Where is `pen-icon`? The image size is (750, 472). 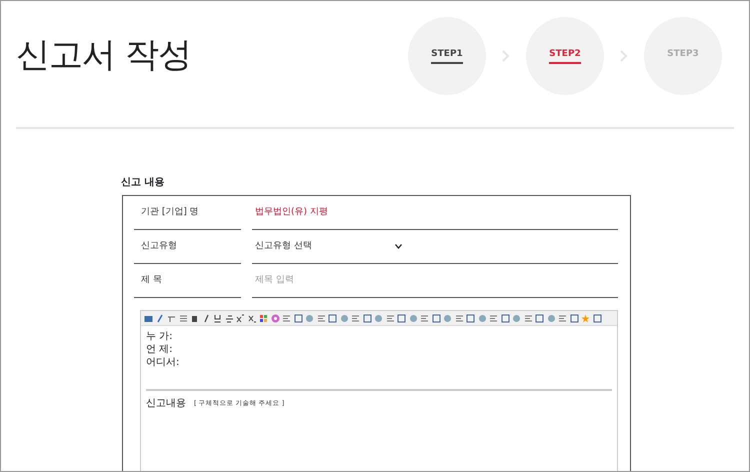
pen-icon is located at coordinates (160, 318).